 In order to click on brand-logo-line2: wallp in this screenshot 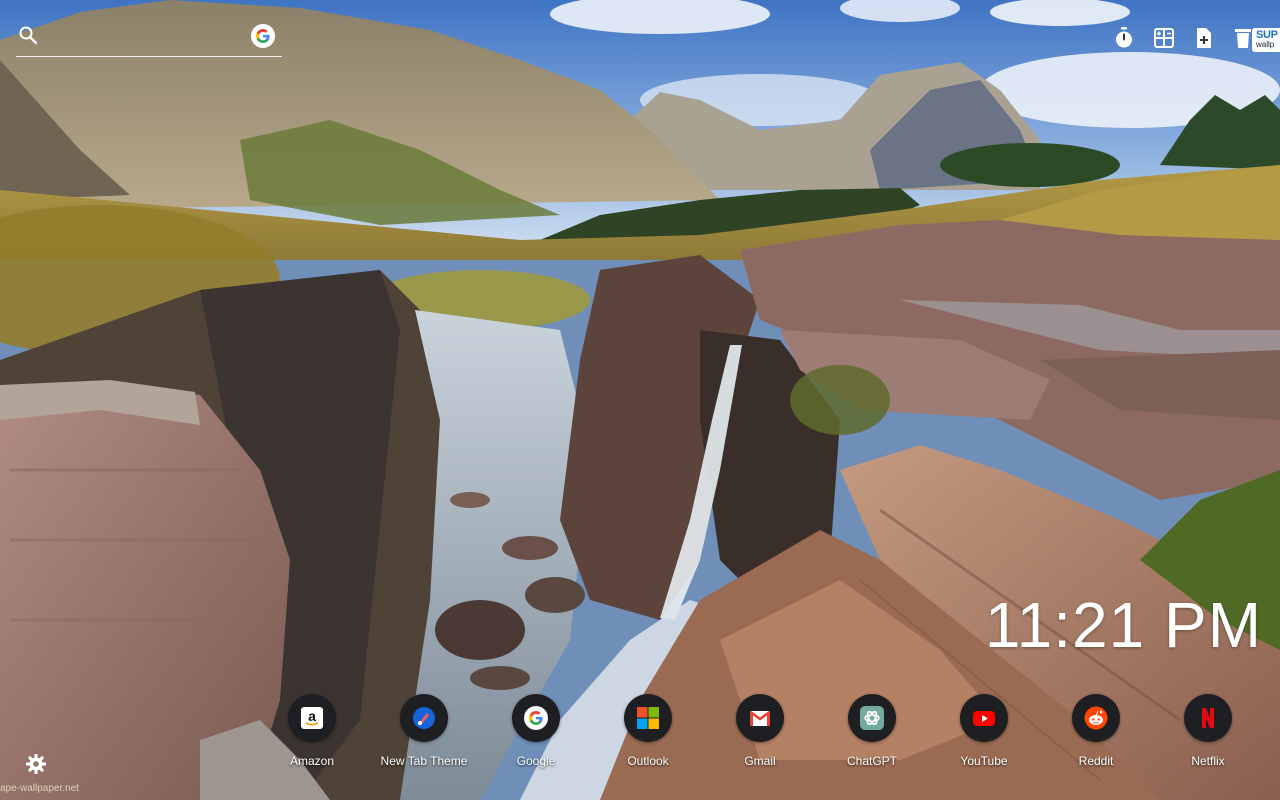, I will do `click(1265, 44)`.